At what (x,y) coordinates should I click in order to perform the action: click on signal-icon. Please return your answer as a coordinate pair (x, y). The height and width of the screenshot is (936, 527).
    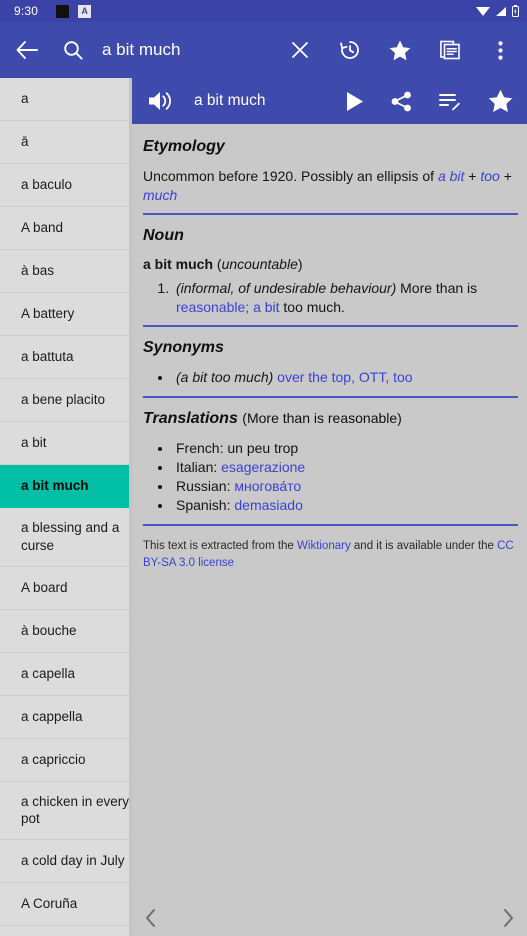
    Looking at the image, I should click on (501, 11).